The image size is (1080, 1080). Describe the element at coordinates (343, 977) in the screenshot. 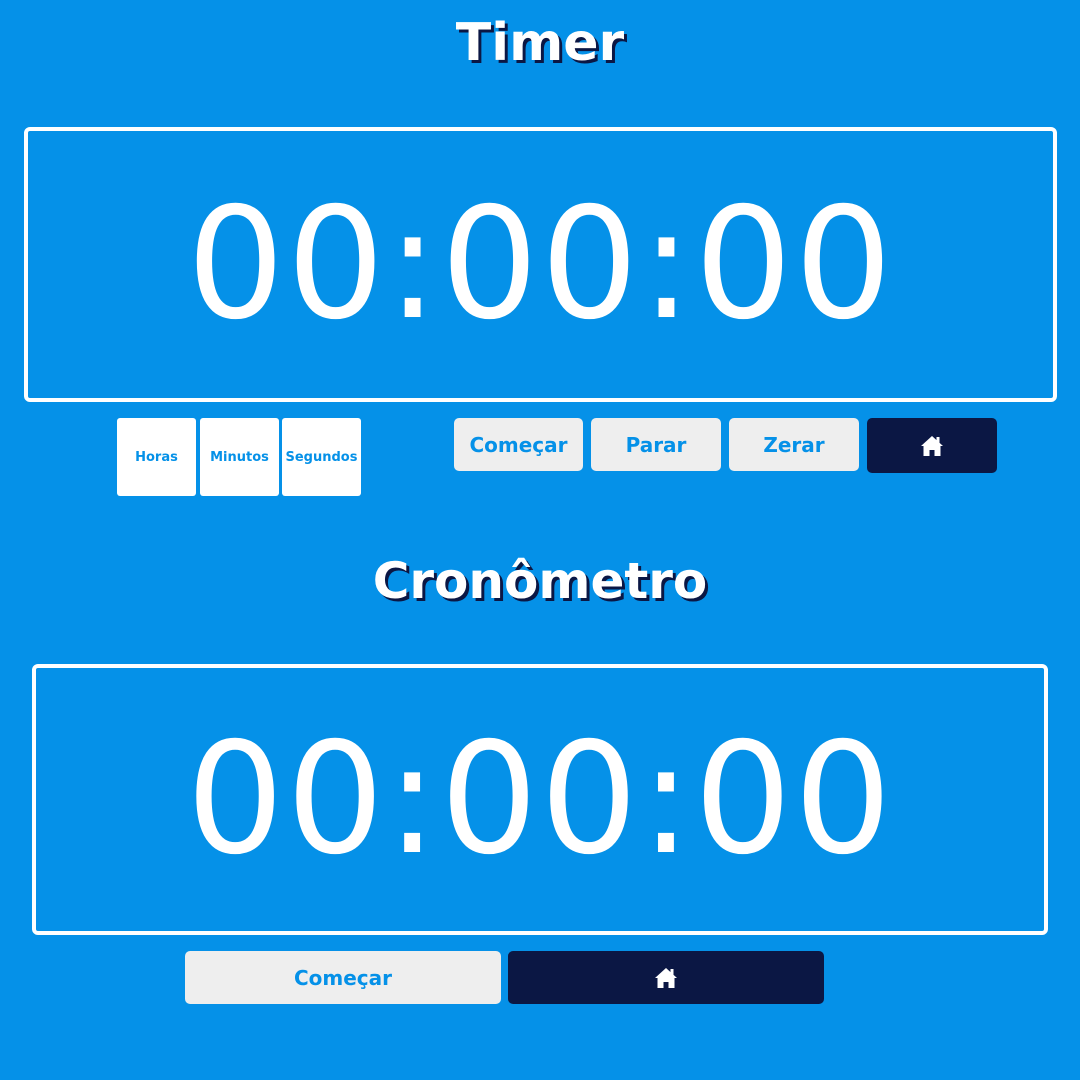

I see `stopwatch-start-button: Começar` at that location.